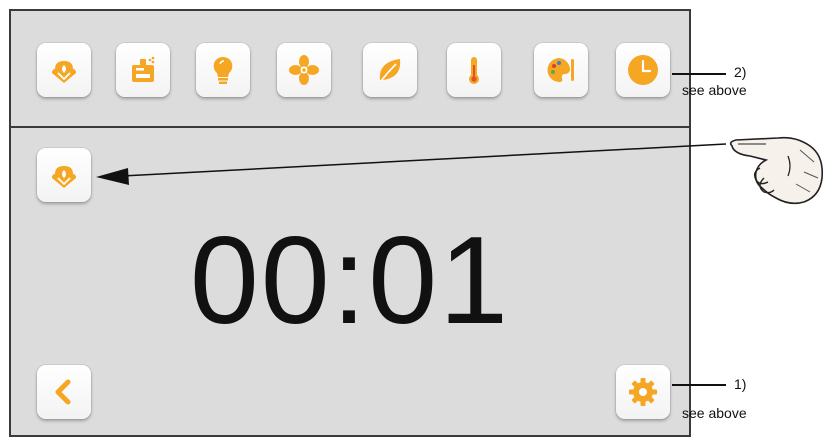 This screenshot has height=439, width=833. I want to click on pointer-arrow-head, so click(112, 176).